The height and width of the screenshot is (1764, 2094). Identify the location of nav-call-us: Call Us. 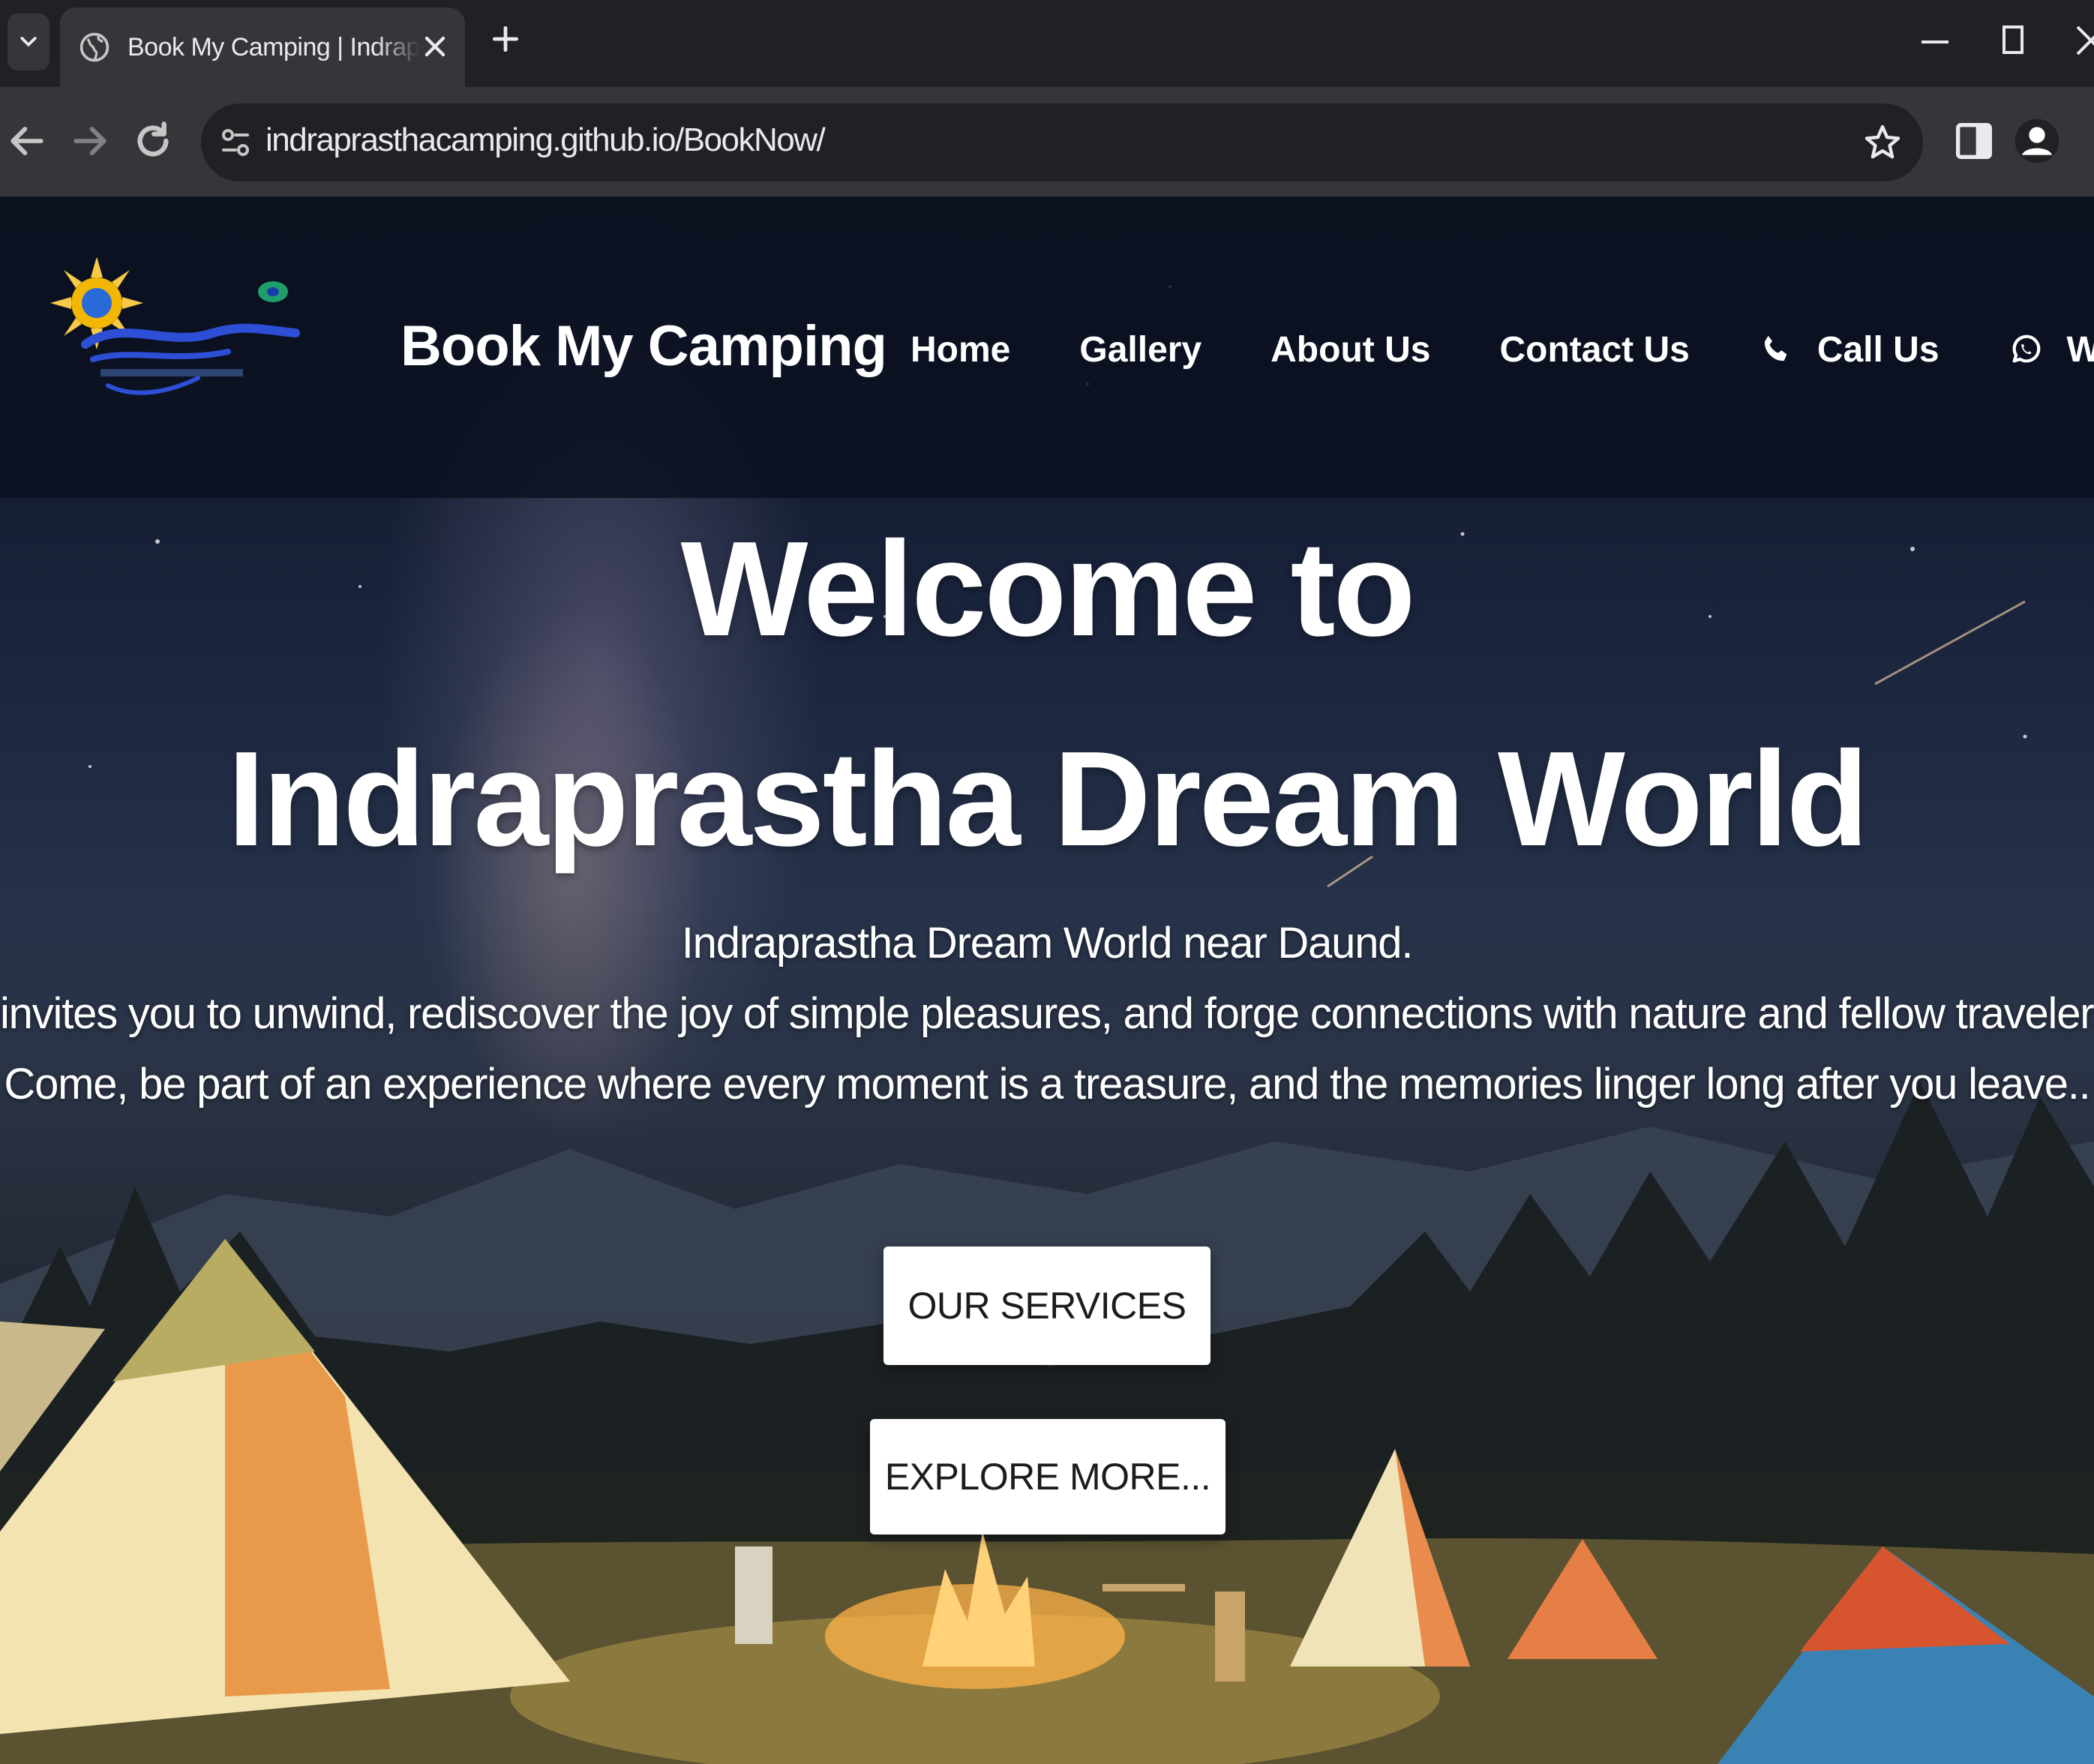
(1849, 349).